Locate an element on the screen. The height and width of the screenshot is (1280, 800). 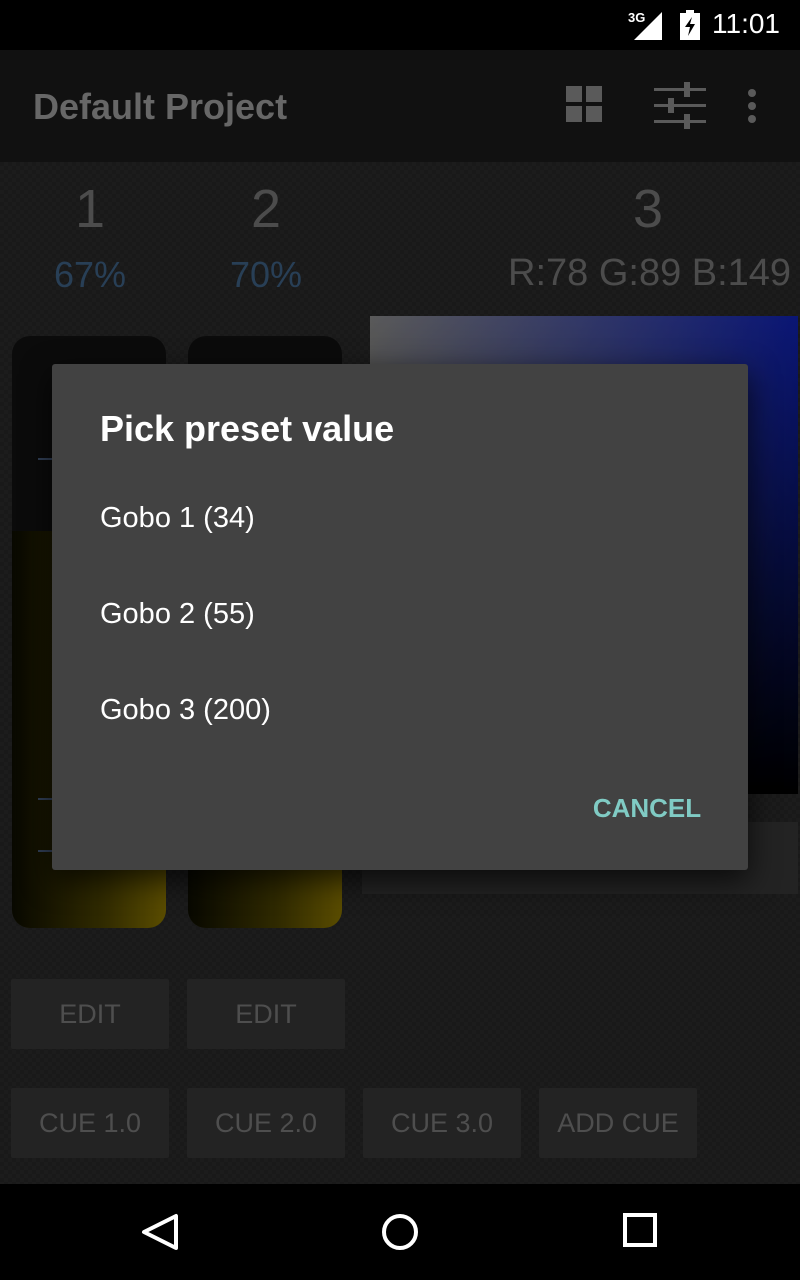
battery-charging-icon is located at coordinates (690, 25).